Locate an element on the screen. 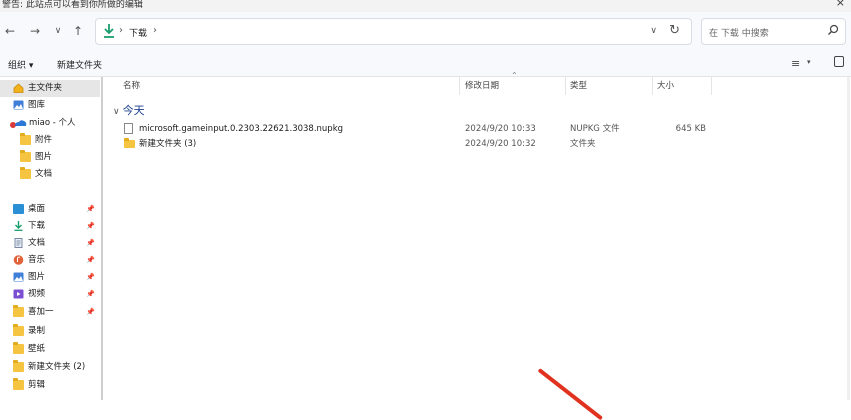 This screenshot has height=420, width=851. sidebar-item-label: 视频 is located at coordinates (37, 294).